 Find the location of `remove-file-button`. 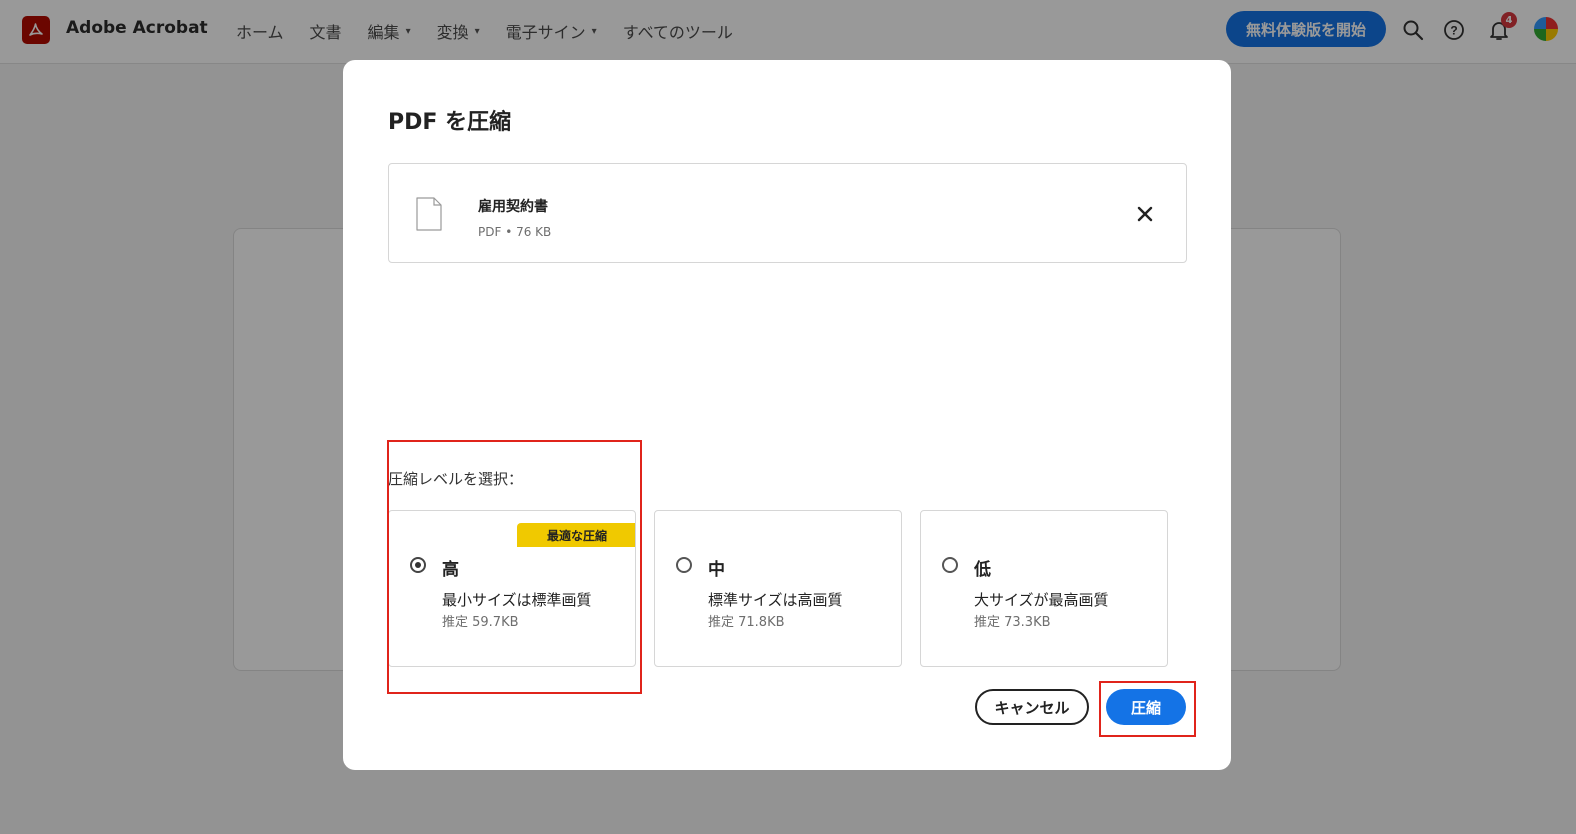

remove-file-button is located at coordinates (1145, 214).